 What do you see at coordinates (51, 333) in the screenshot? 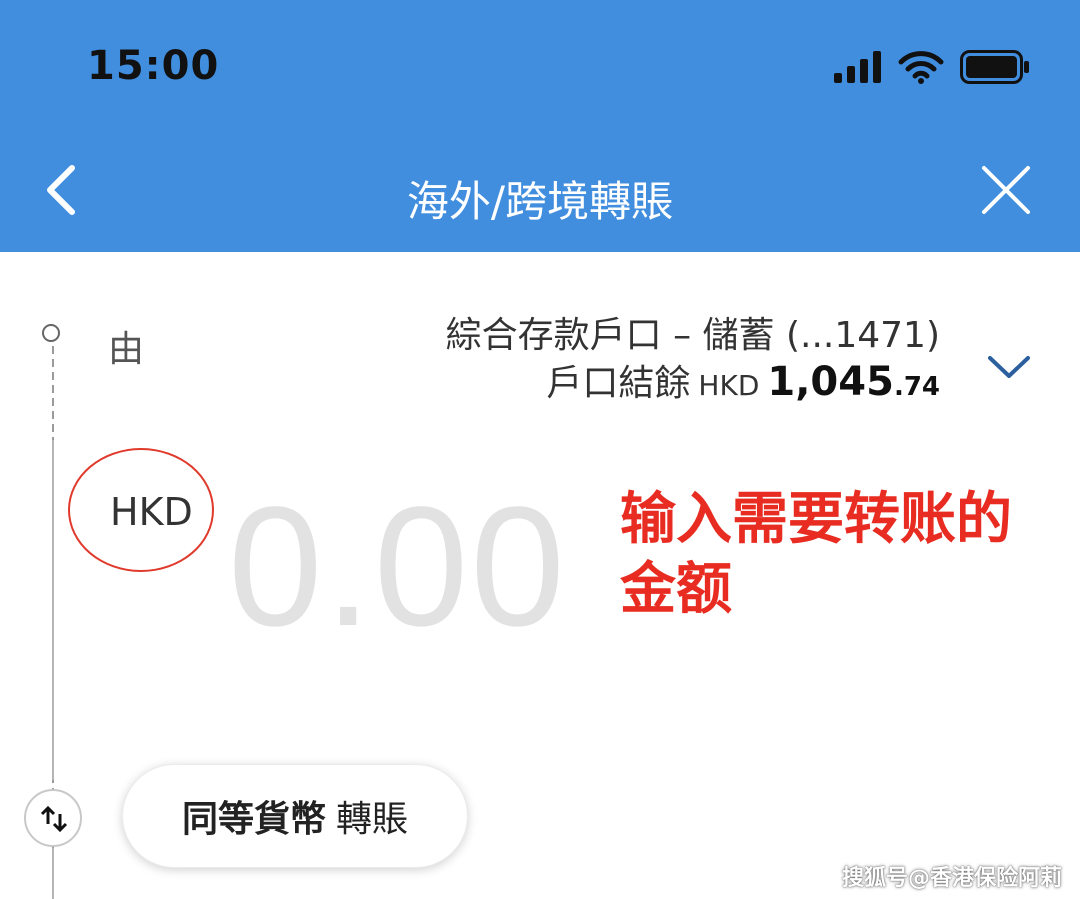
I see `timeline-dot` at bounding box center [51, 333].